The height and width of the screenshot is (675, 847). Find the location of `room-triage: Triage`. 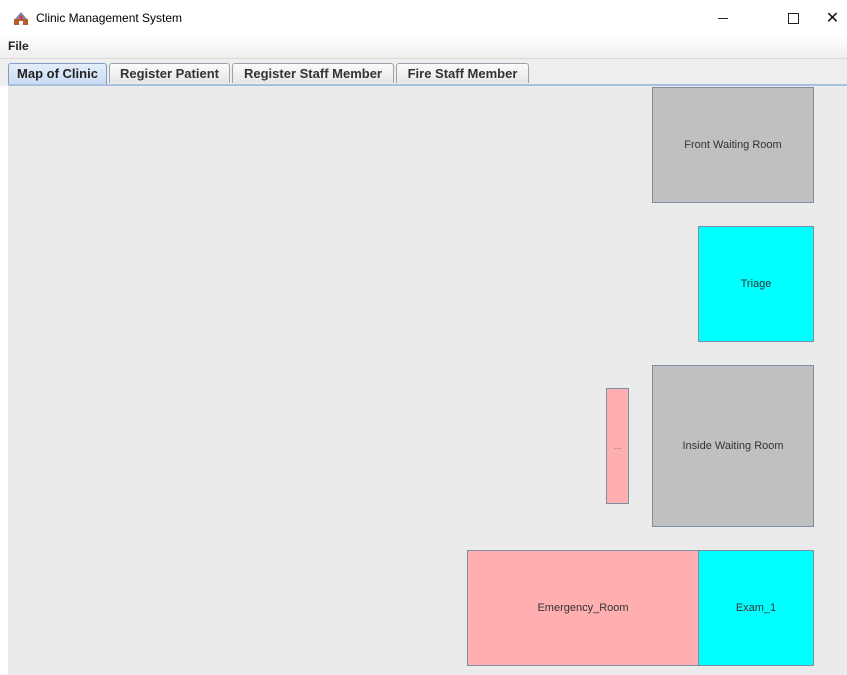

room-triage: Triage is located at coordinates (756, 284).